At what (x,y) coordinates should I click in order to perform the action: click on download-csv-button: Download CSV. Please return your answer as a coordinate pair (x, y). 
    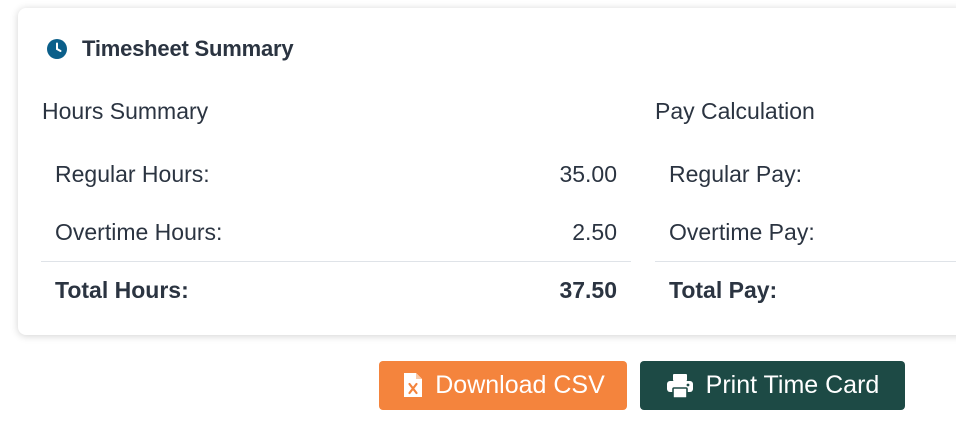
    Looking at the image, I should click on (503, 385).